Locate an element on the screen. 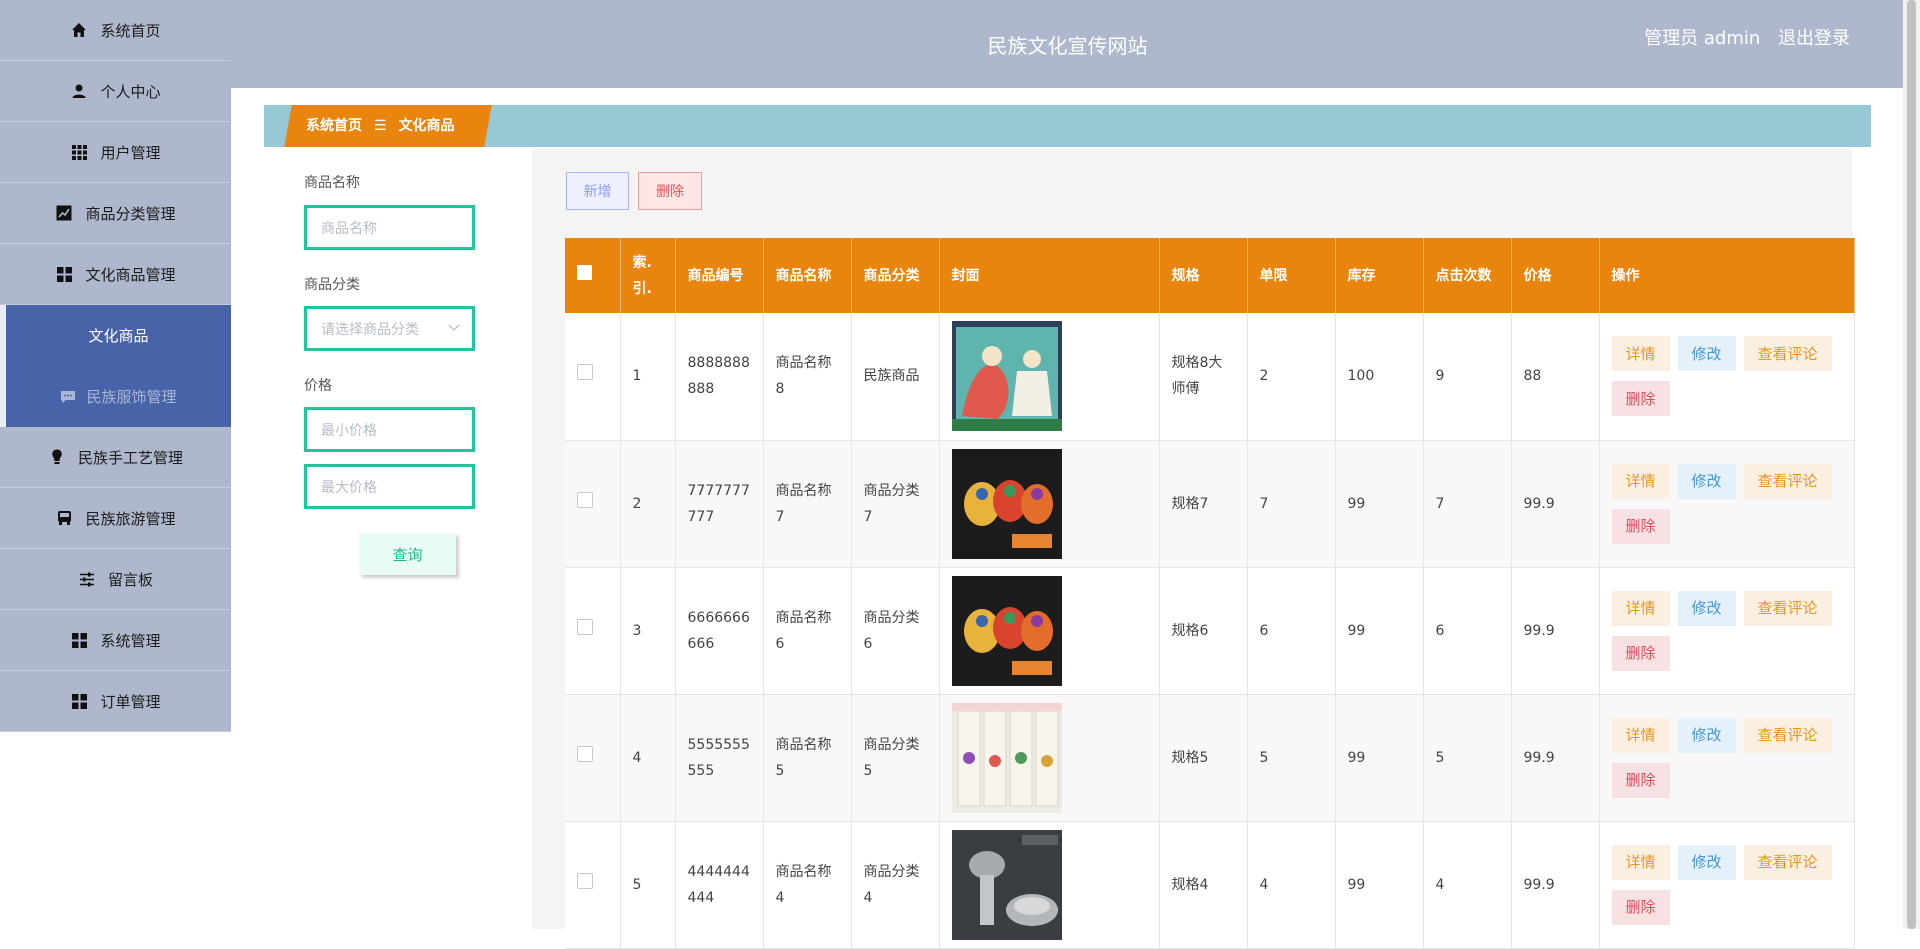 This screenshot has width=1920, height=949. category-placeholder: 请选择商品分类 is located at coordinates (370, 329).